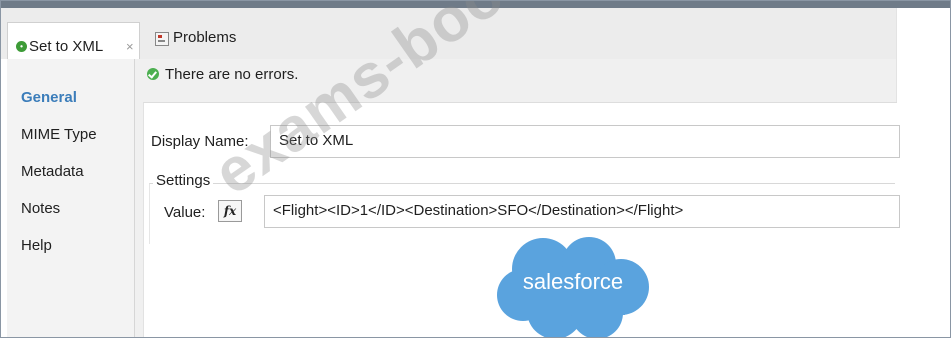  What do you see at coordinates (475, 4) in the screenshot?
I see `window-top-border` at bounding box center [475, 4].